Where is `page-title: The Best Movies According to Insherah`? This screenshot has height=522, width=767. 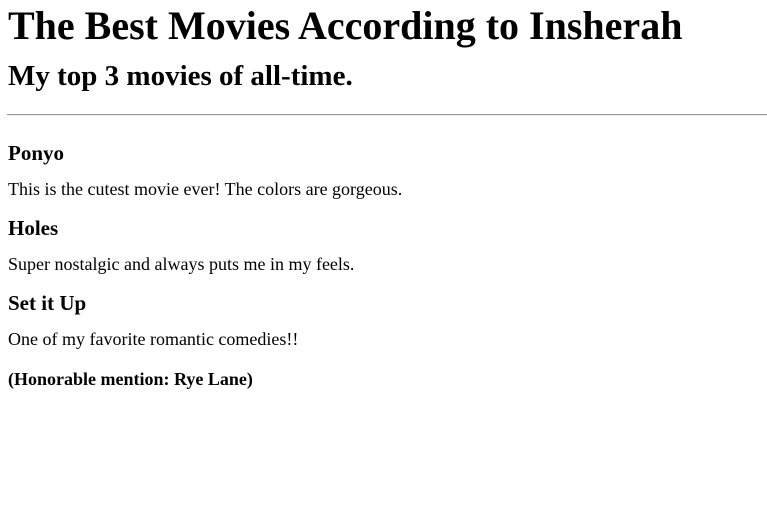
page-title: The Best Movies According to Insherah is located at coordinates (345, 25).